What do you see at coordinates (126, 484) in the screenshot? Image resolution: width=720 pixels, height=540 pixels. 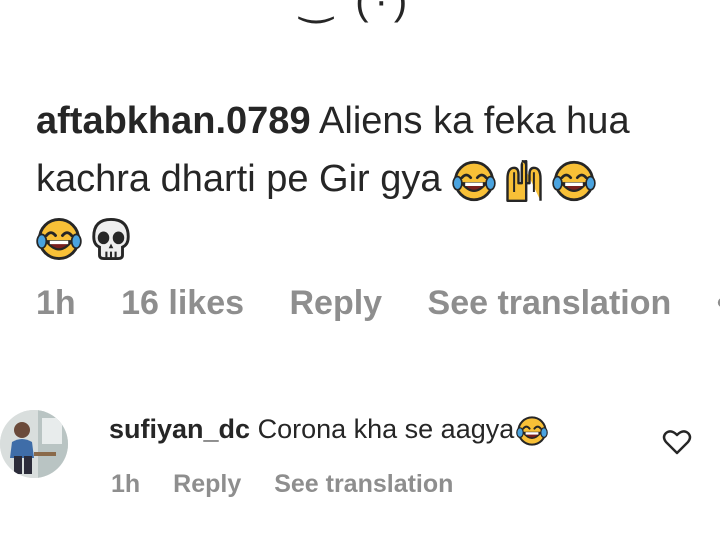 I see `reply-time: 1h` at bounding box center [126, 484].